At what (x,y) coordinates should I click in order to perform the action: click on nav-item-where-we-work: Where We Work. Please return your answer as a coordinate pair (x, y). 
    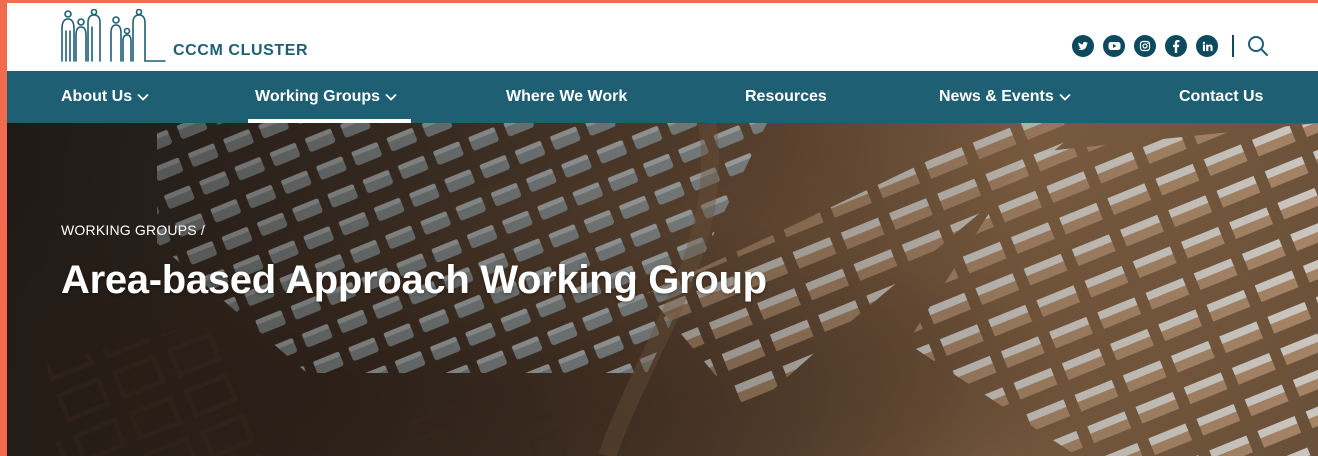
    Looking at the image, I should click on (566, 97).